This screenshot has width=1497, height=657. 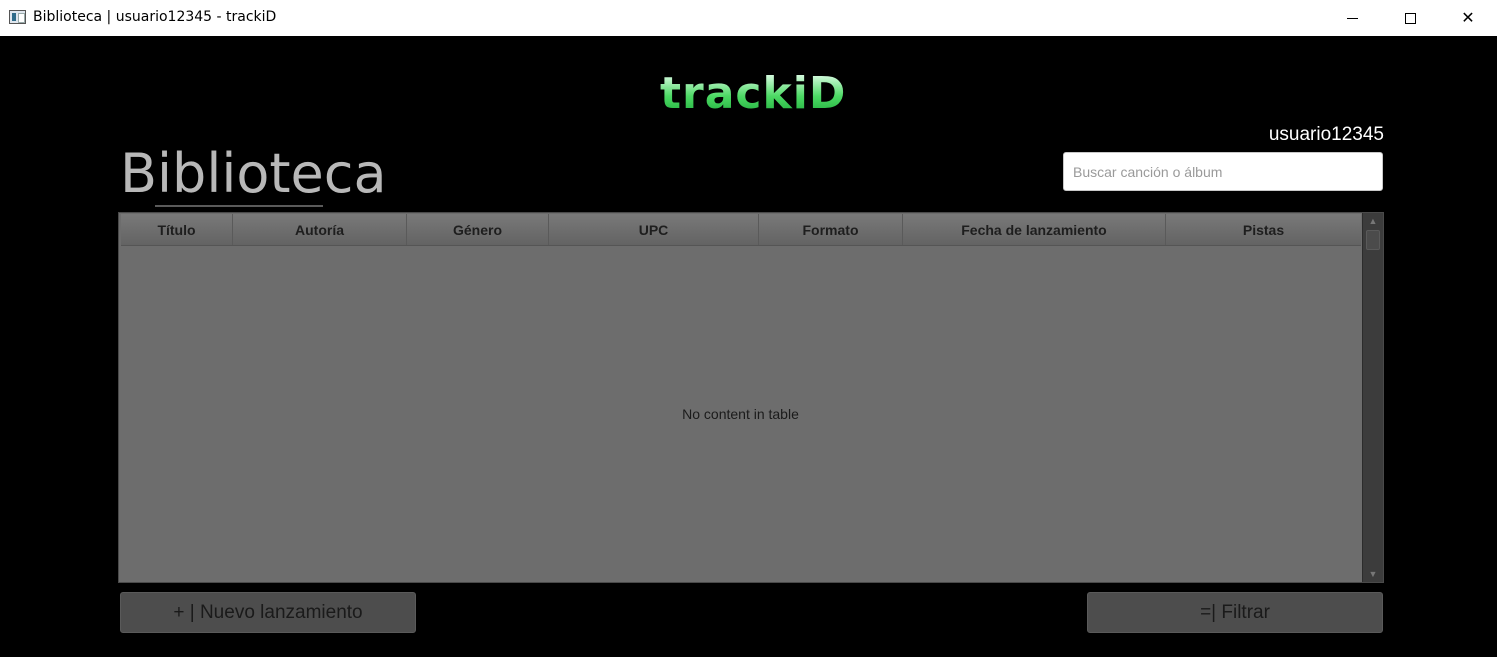 What do you see at coordinates (748, 18) in the screenshot?
I see `window-titlebar: Biblioteca | usuario12345 - trackiD ✕` at bounding box center [748, 18].